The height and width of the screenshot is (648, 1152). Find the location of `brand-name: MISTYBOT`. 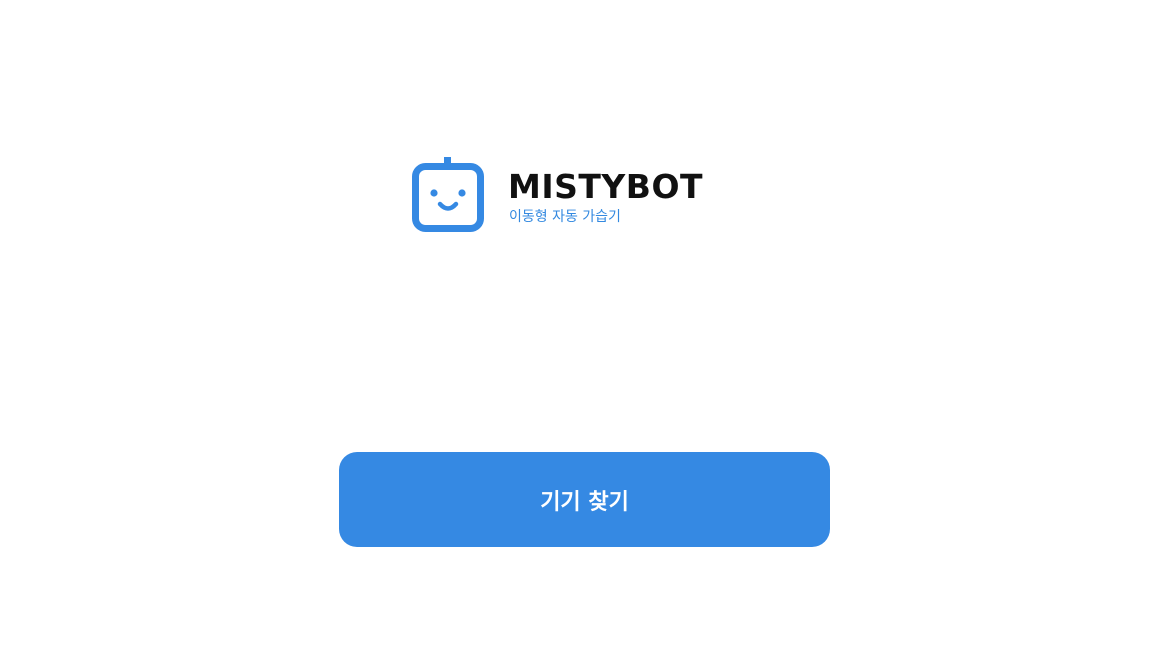

brand-name: MISTYBOT is located at coordinates (606, 186).